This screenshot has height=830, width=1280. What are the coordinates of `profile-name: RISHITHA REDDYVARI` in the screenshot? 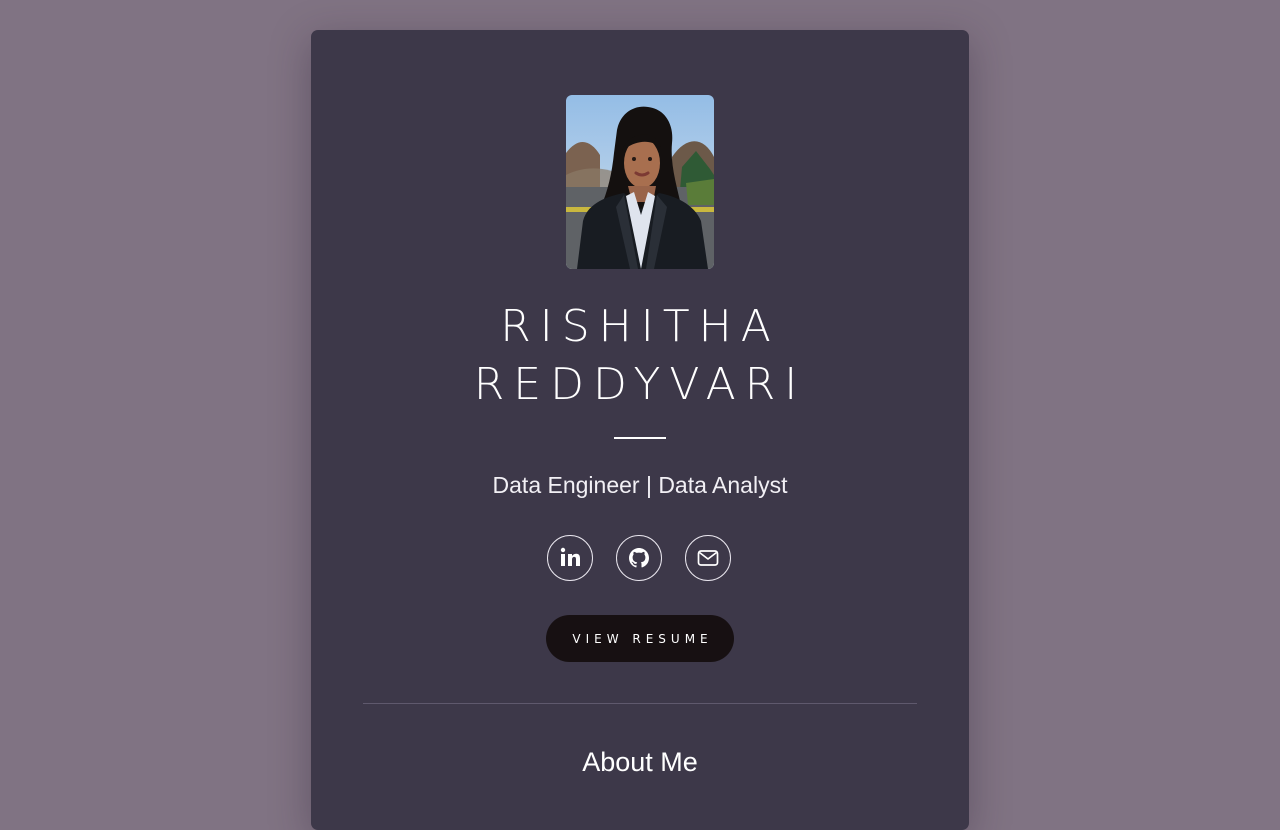 It's located at (640, 356).